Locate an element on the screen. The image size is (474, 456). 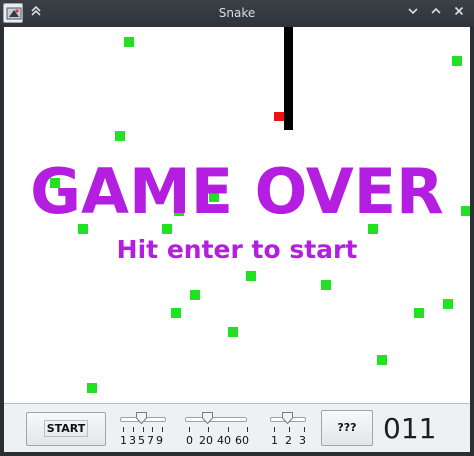
tick-label: 60 is located at coordinates (242, 440).